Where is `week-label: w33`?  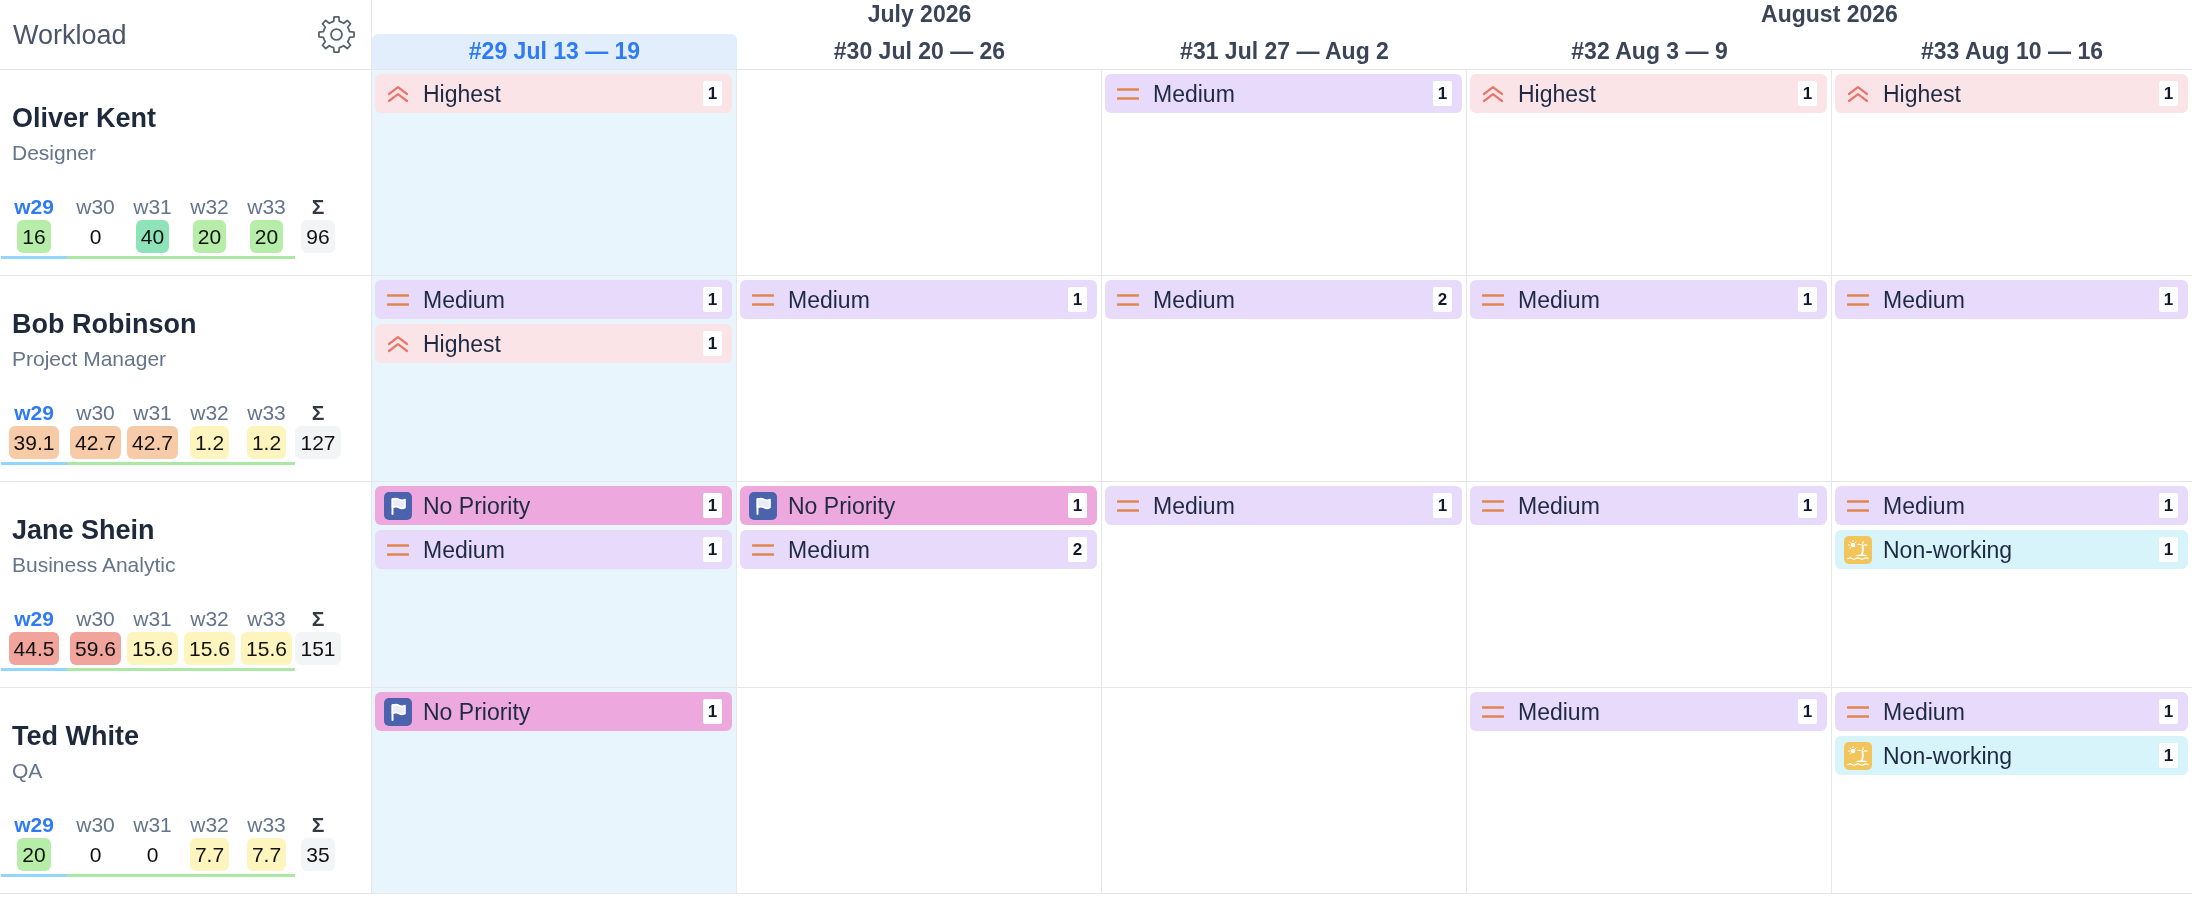 week-label: w33 is located at coordinates (266, 207).